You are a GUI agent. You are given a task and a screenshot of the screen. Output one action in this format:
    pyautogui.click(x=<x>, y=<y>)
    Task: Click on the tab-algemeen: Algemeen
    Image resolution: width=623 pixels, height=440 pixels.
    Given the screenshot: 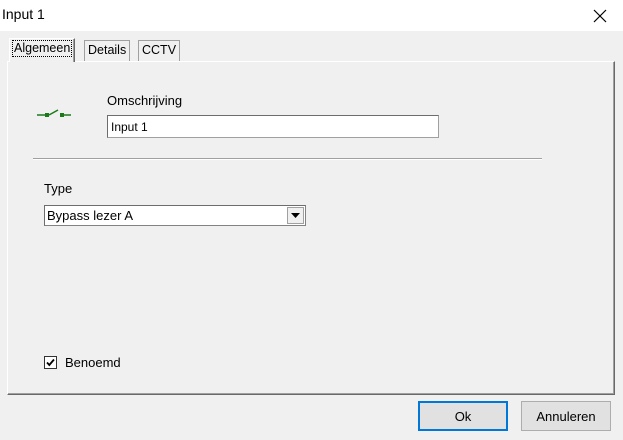 What is the action you would take?
    pyautogui.click(x=42, y=50)
    